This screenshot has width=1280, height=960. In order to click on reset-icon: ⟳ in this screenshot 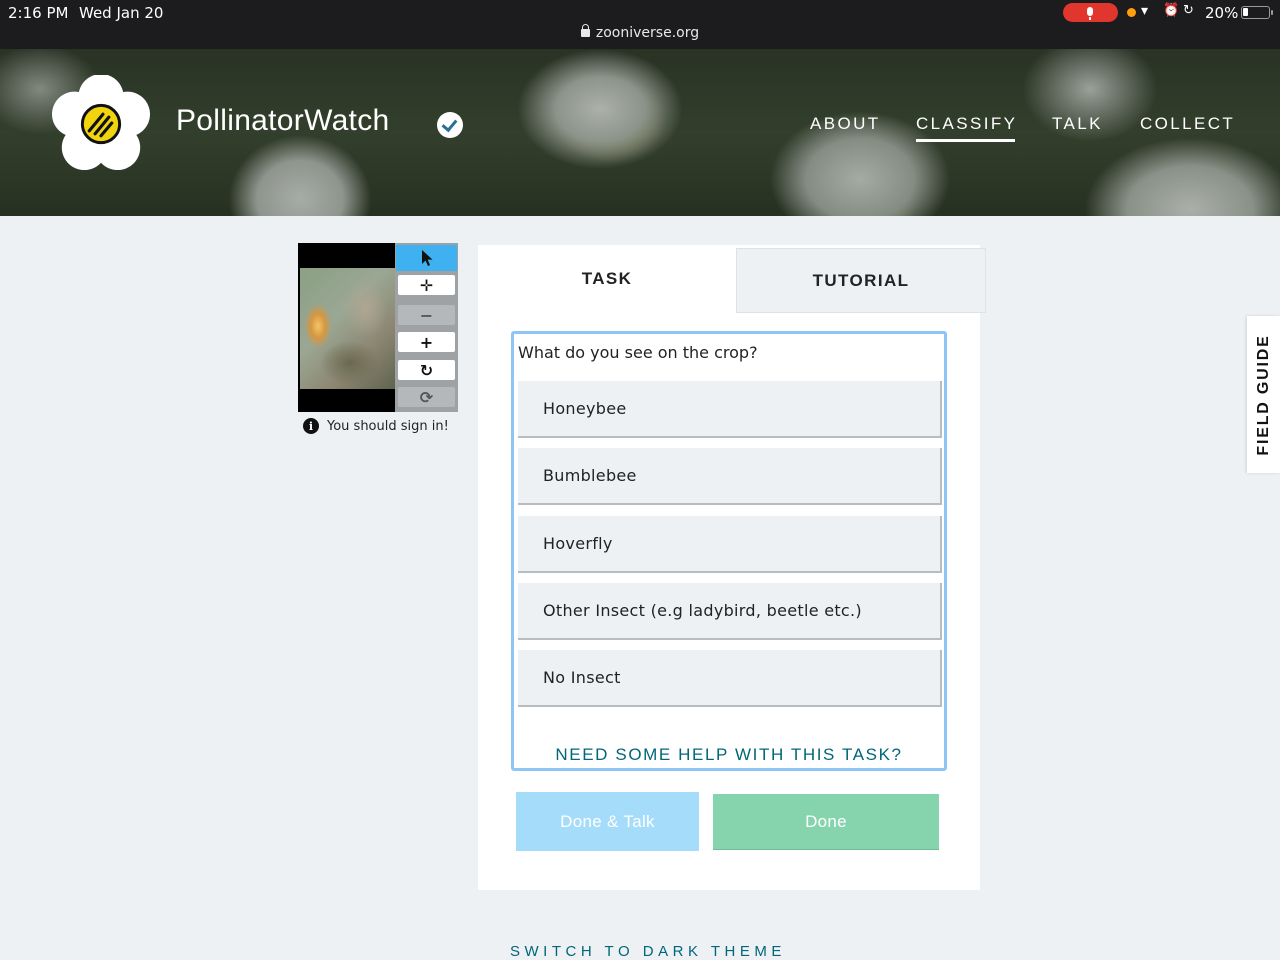, I will do `click(426, 397)`.